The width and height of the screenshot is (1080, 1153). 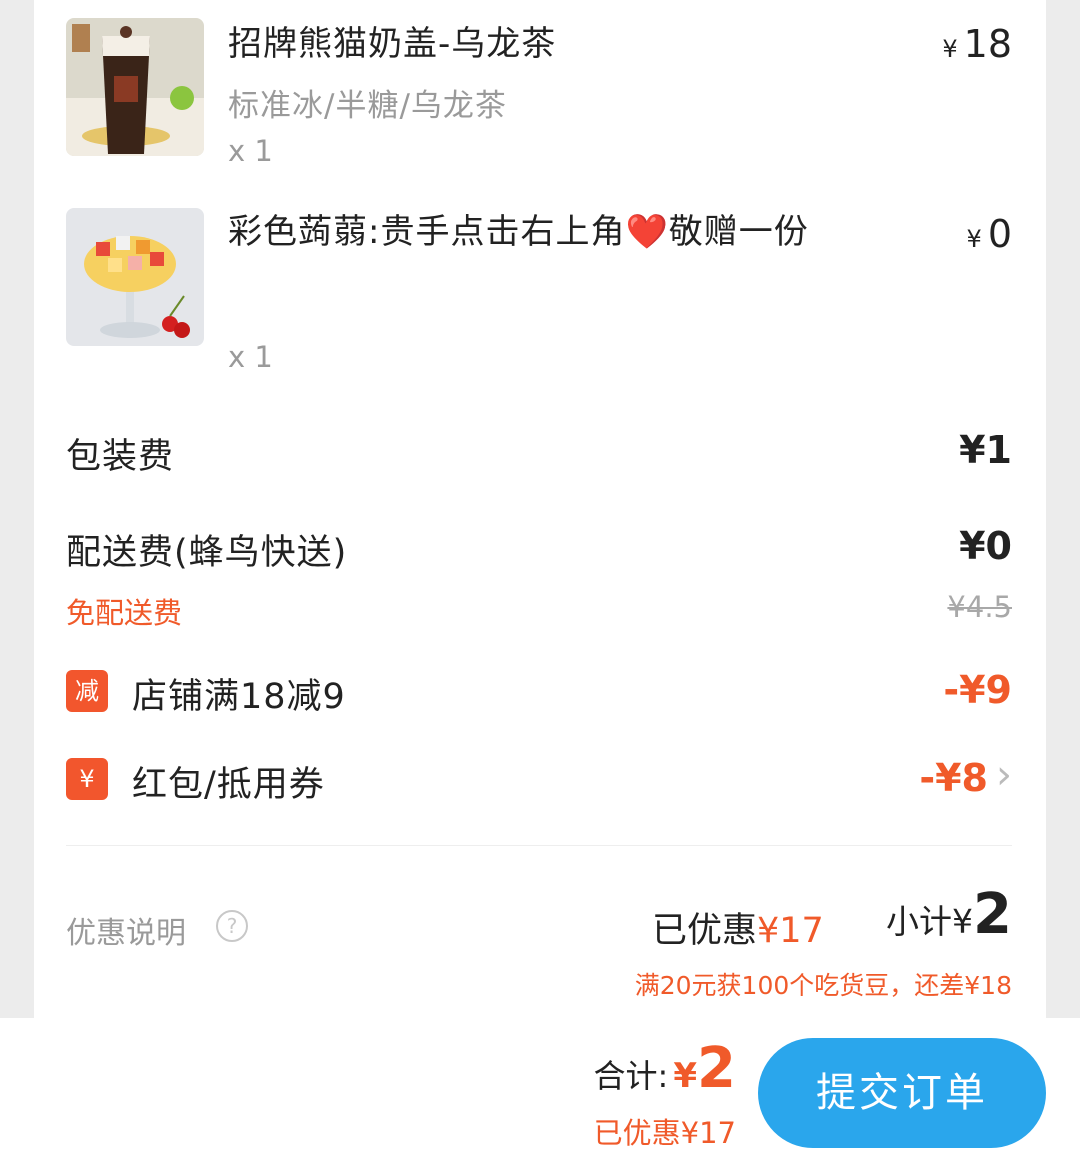 I want to click on item-spec: 标准冰/半糖/乌龙茶, so click(x=367, y=106).